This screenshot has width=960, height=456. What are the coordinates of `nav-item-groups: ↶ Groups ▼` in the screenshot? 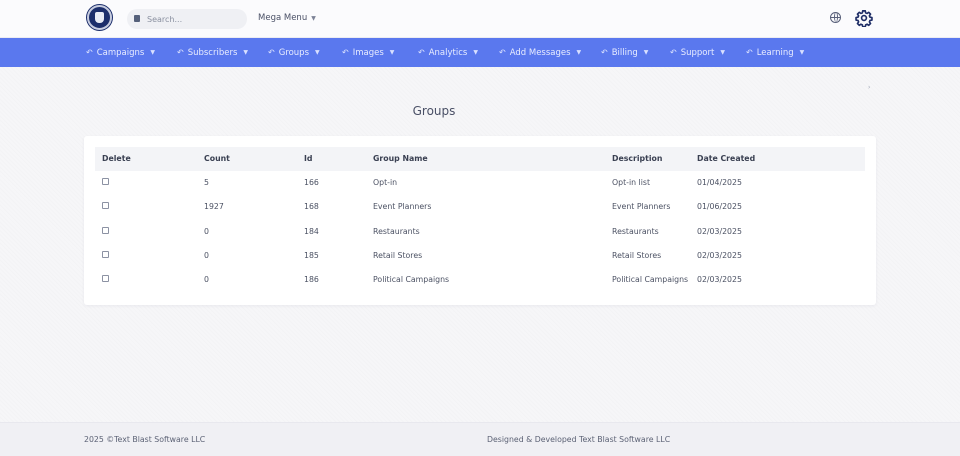 It's located at (294, 52).